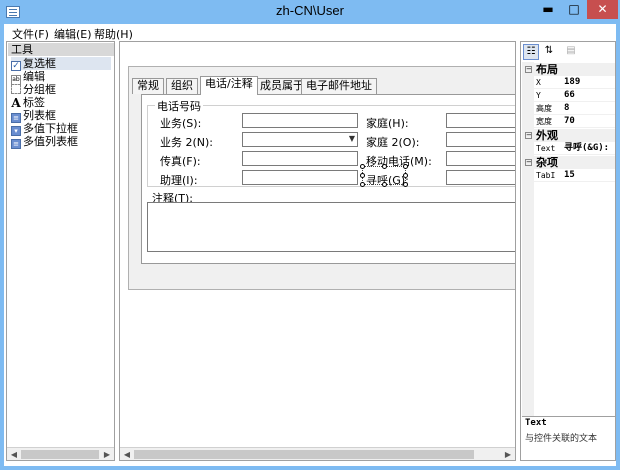  What do you see at coordinates (571, 52) in the screenshot?
I see `property-pages-icon: ▤` at bounding box center [571, 52].